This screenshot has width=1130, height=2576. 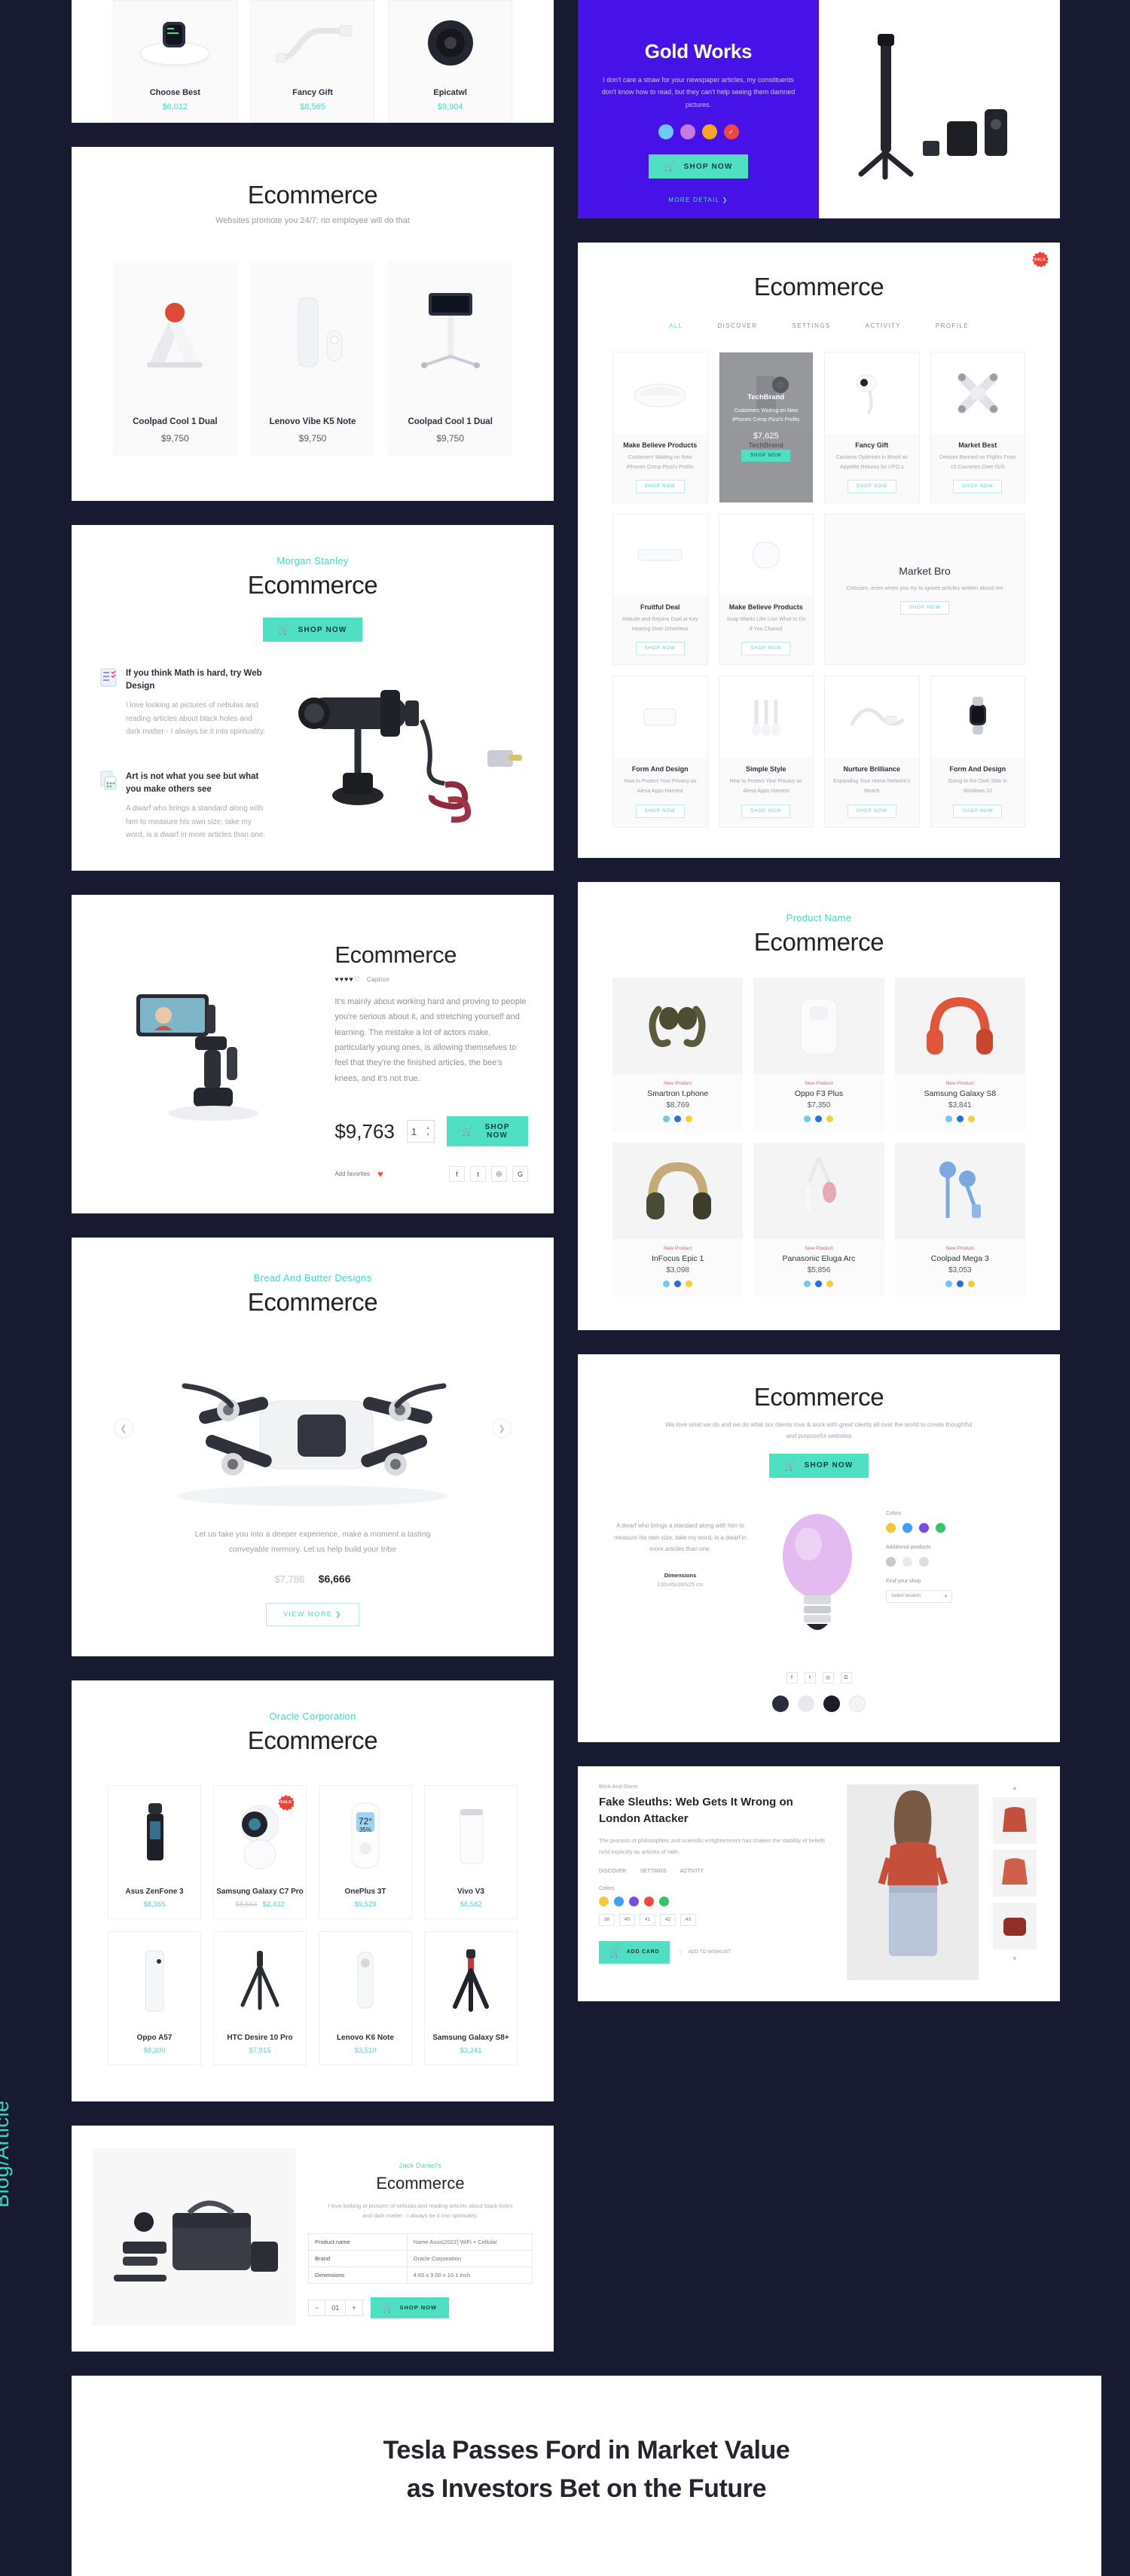 I want to click on thumb-outline, so click(x=857, y=1704).